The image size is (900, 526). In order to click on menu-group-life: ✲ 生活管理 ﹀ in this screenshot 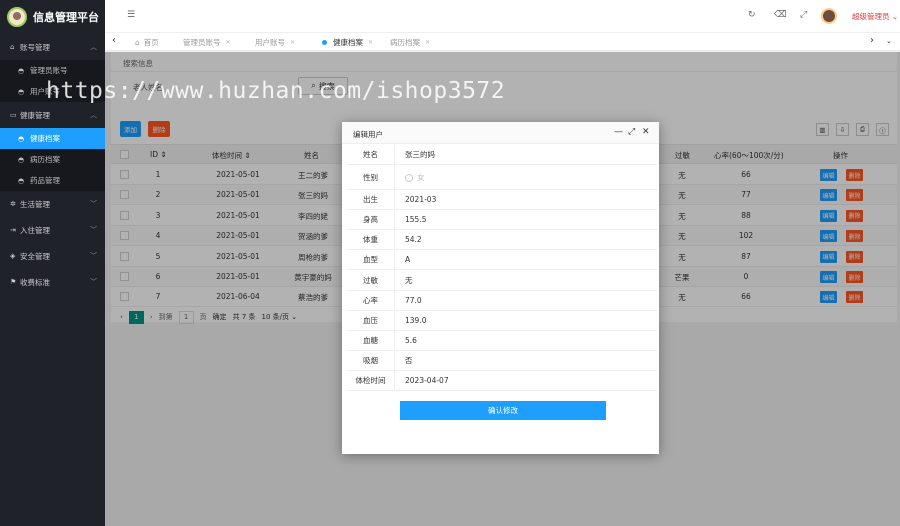, I will do `click(52, 204)`.